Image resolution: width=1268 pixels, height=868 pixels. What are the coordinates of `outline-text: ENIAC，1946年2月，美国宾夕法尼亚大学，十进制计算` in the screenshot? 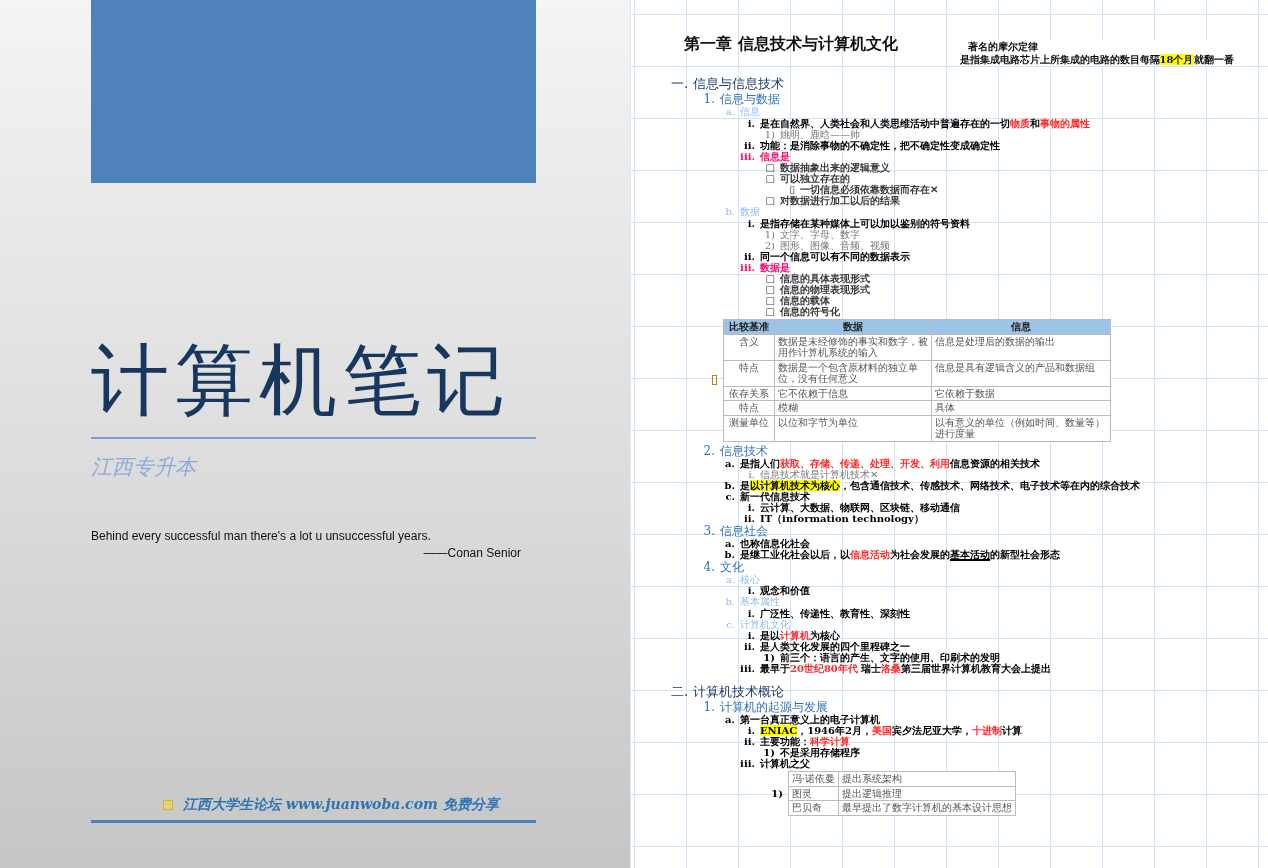 It's located at (891, 730).